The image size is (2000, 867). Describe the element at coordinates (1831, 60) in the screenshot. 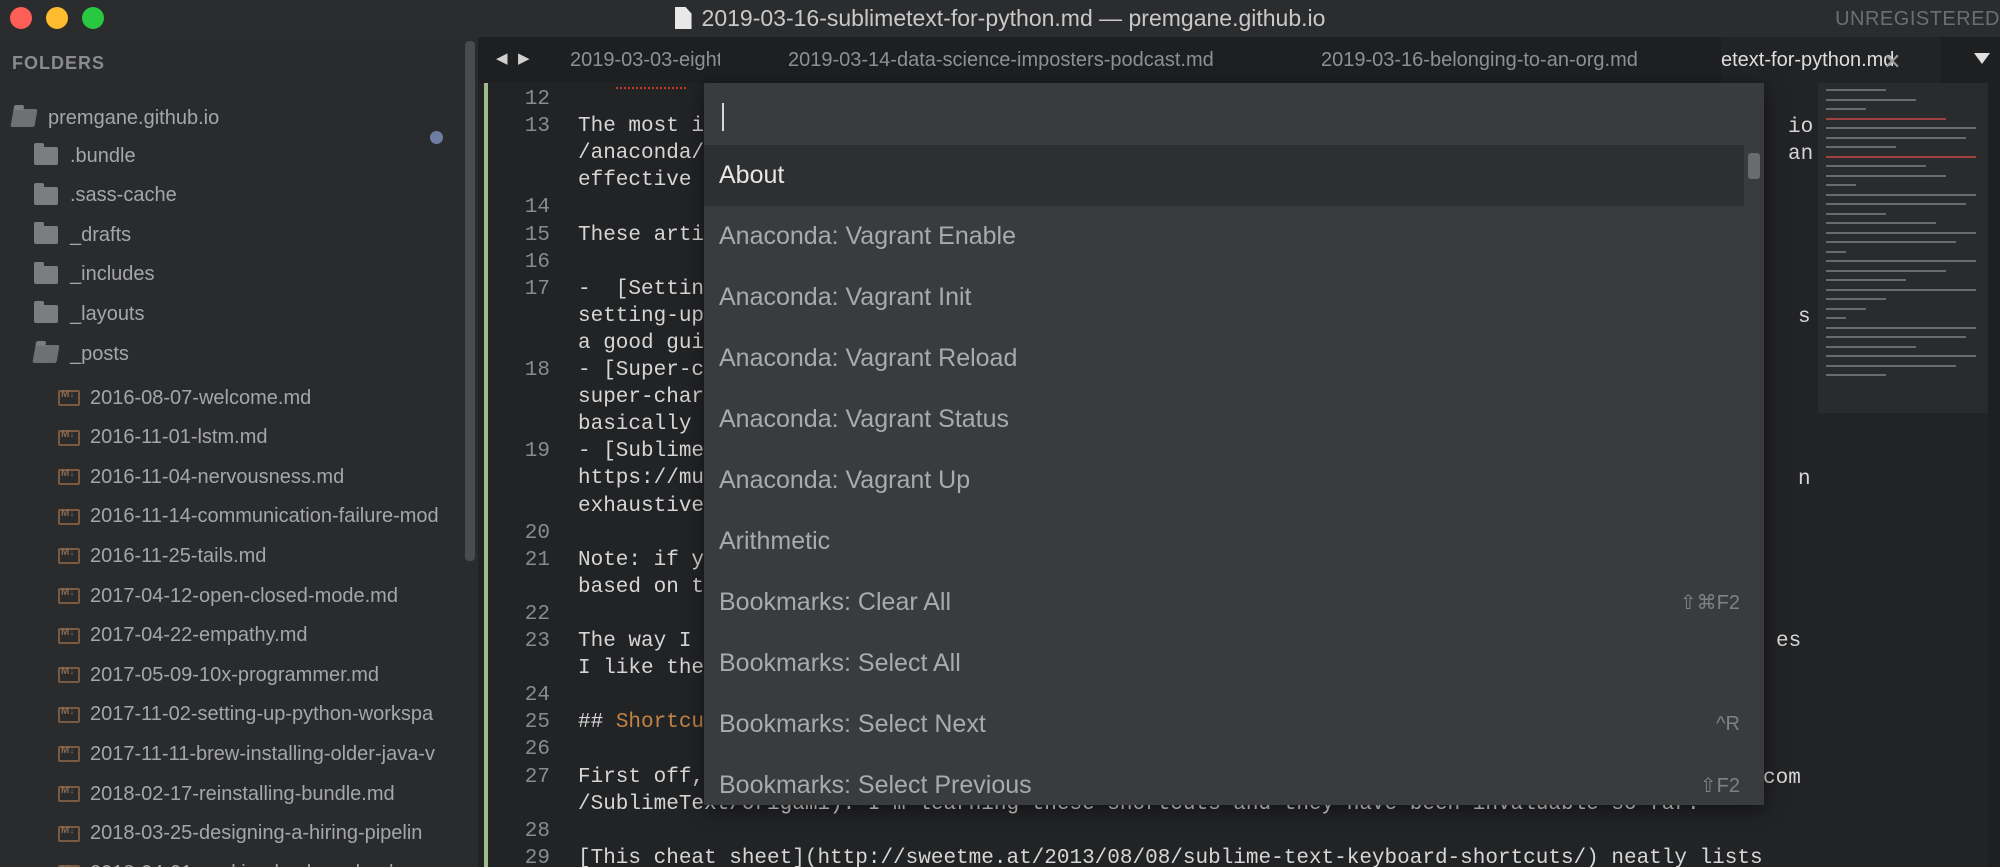

I see `tab-sublimetext-for-python: etext-for-python.md` at that location.